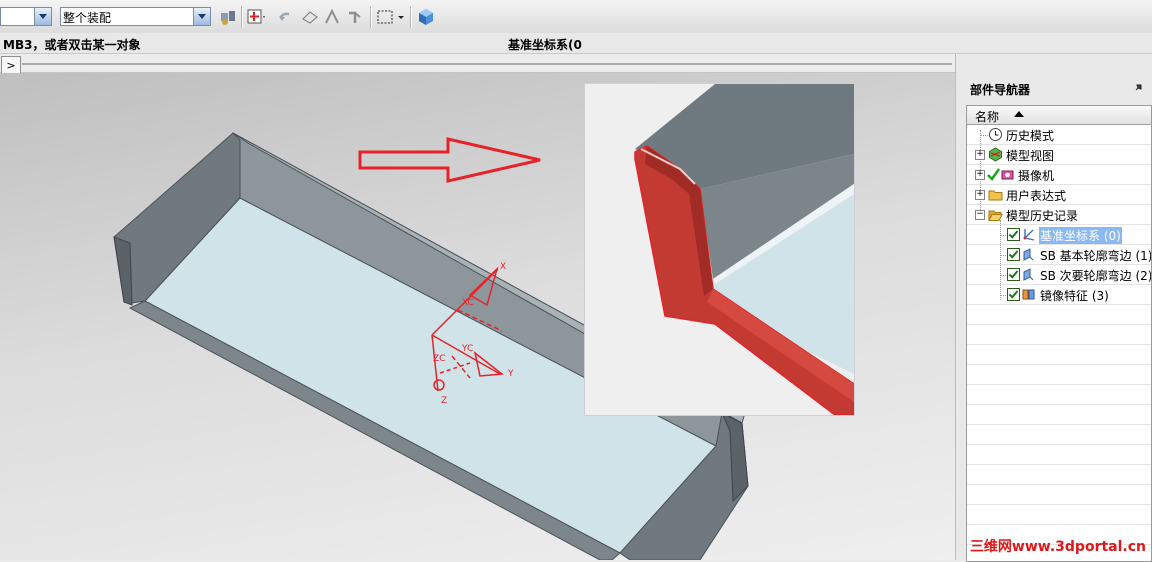 The height and width of the screenshot is (562, 1152). What do you see at coordinates (310, 17) in the screenshot?
I see `eraser-icon` at bounding box center [310, 17].